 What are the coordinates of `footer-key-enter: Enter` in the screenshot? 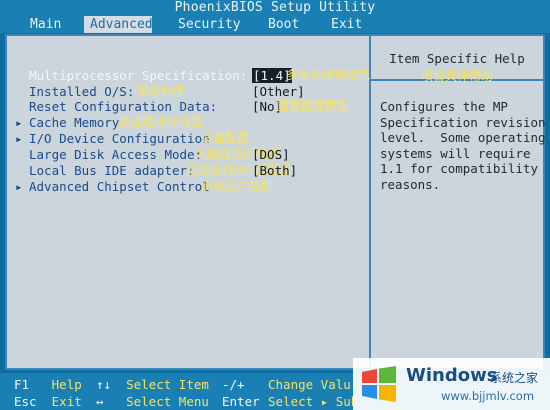 It's located at (241, 401).